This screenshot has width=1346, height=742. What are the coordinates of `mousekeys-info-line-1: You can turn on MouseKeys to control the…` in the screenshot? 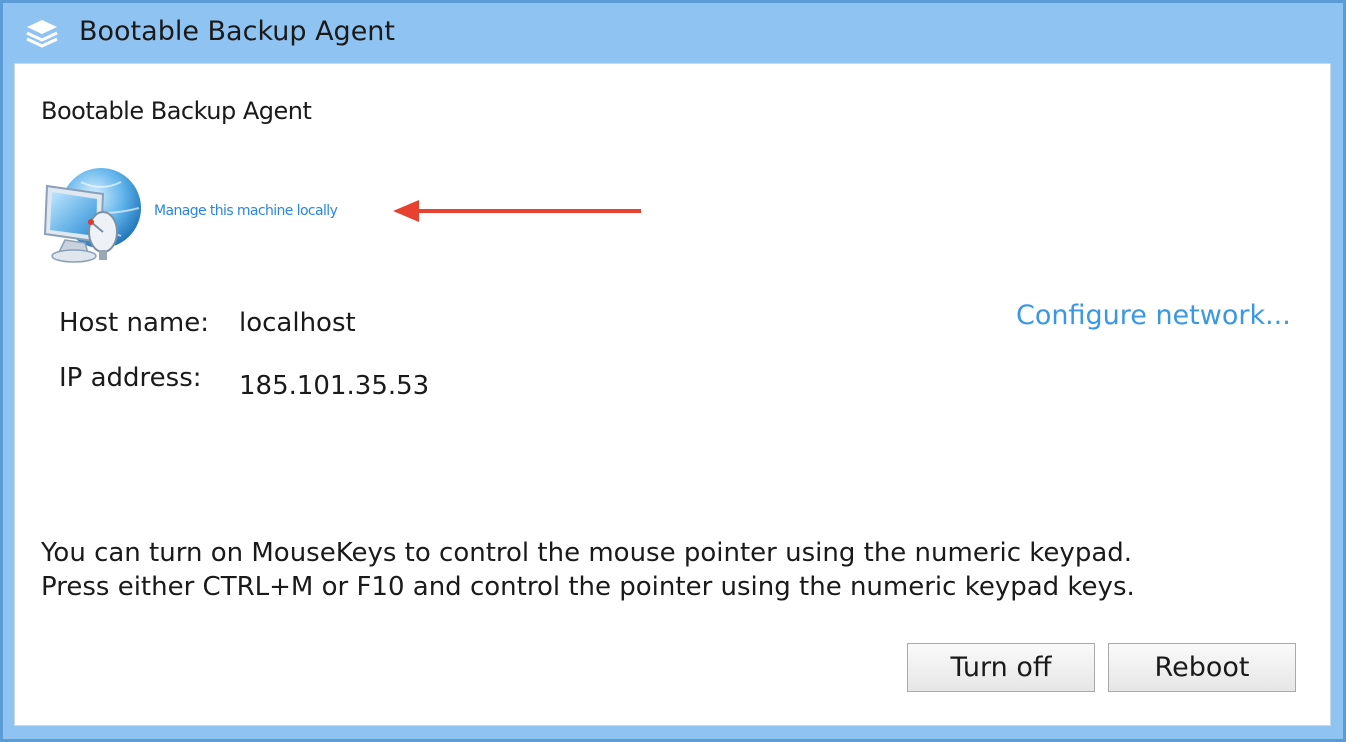 It's located at (587, 553).